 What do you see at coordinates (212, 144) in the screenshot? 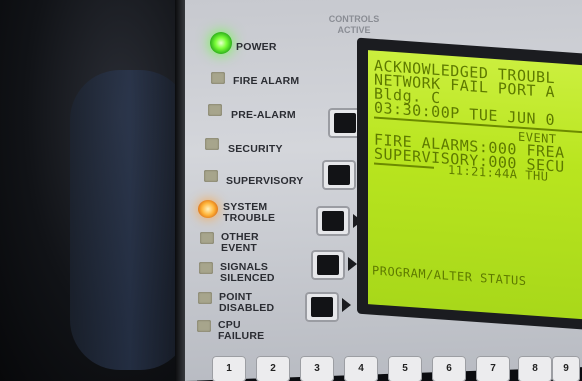
I see `security-led-icon` at bounding box center [212, 144].